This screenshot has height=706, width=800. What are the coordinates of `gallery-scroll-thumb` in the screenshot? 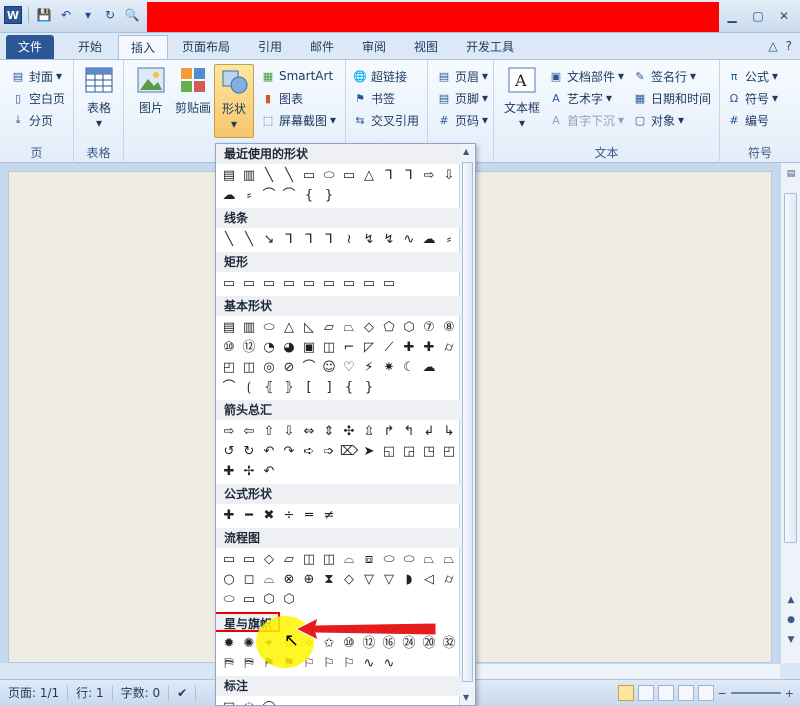 It's located at (467, 422).